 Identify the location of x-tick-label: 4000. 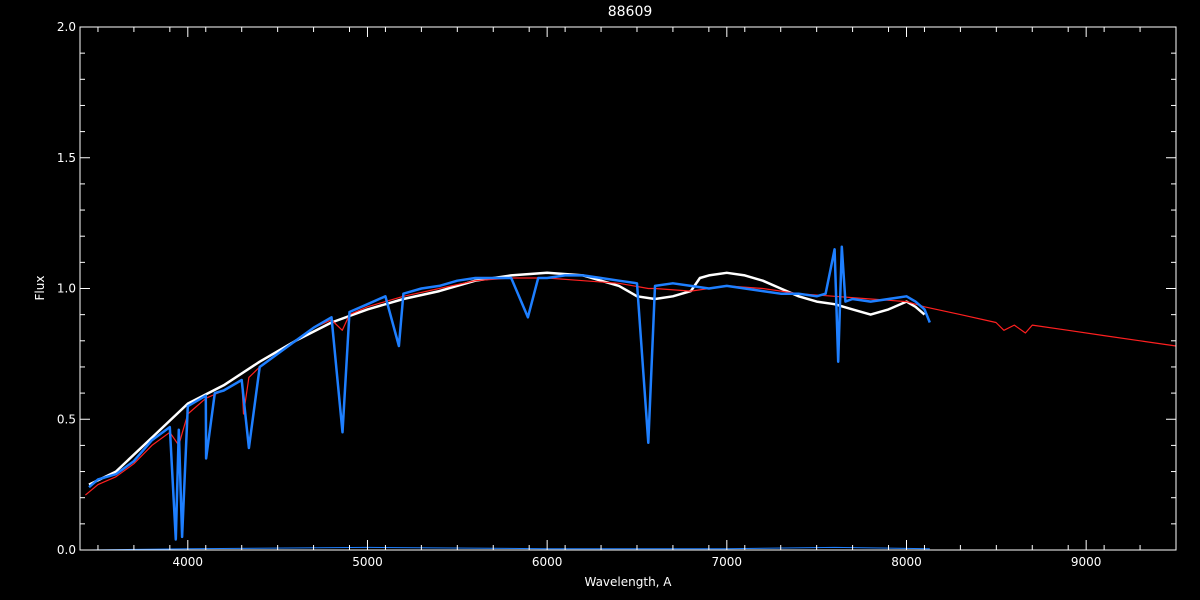
(188, 562).